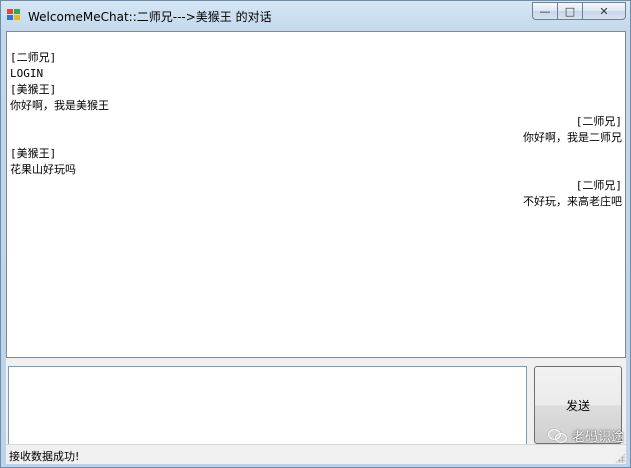 This screenshot has height=468, width=631. Describe the element at coordinates (43, 169) in the screenshot. I see `message-text: 花果山好玩吗` at that location.